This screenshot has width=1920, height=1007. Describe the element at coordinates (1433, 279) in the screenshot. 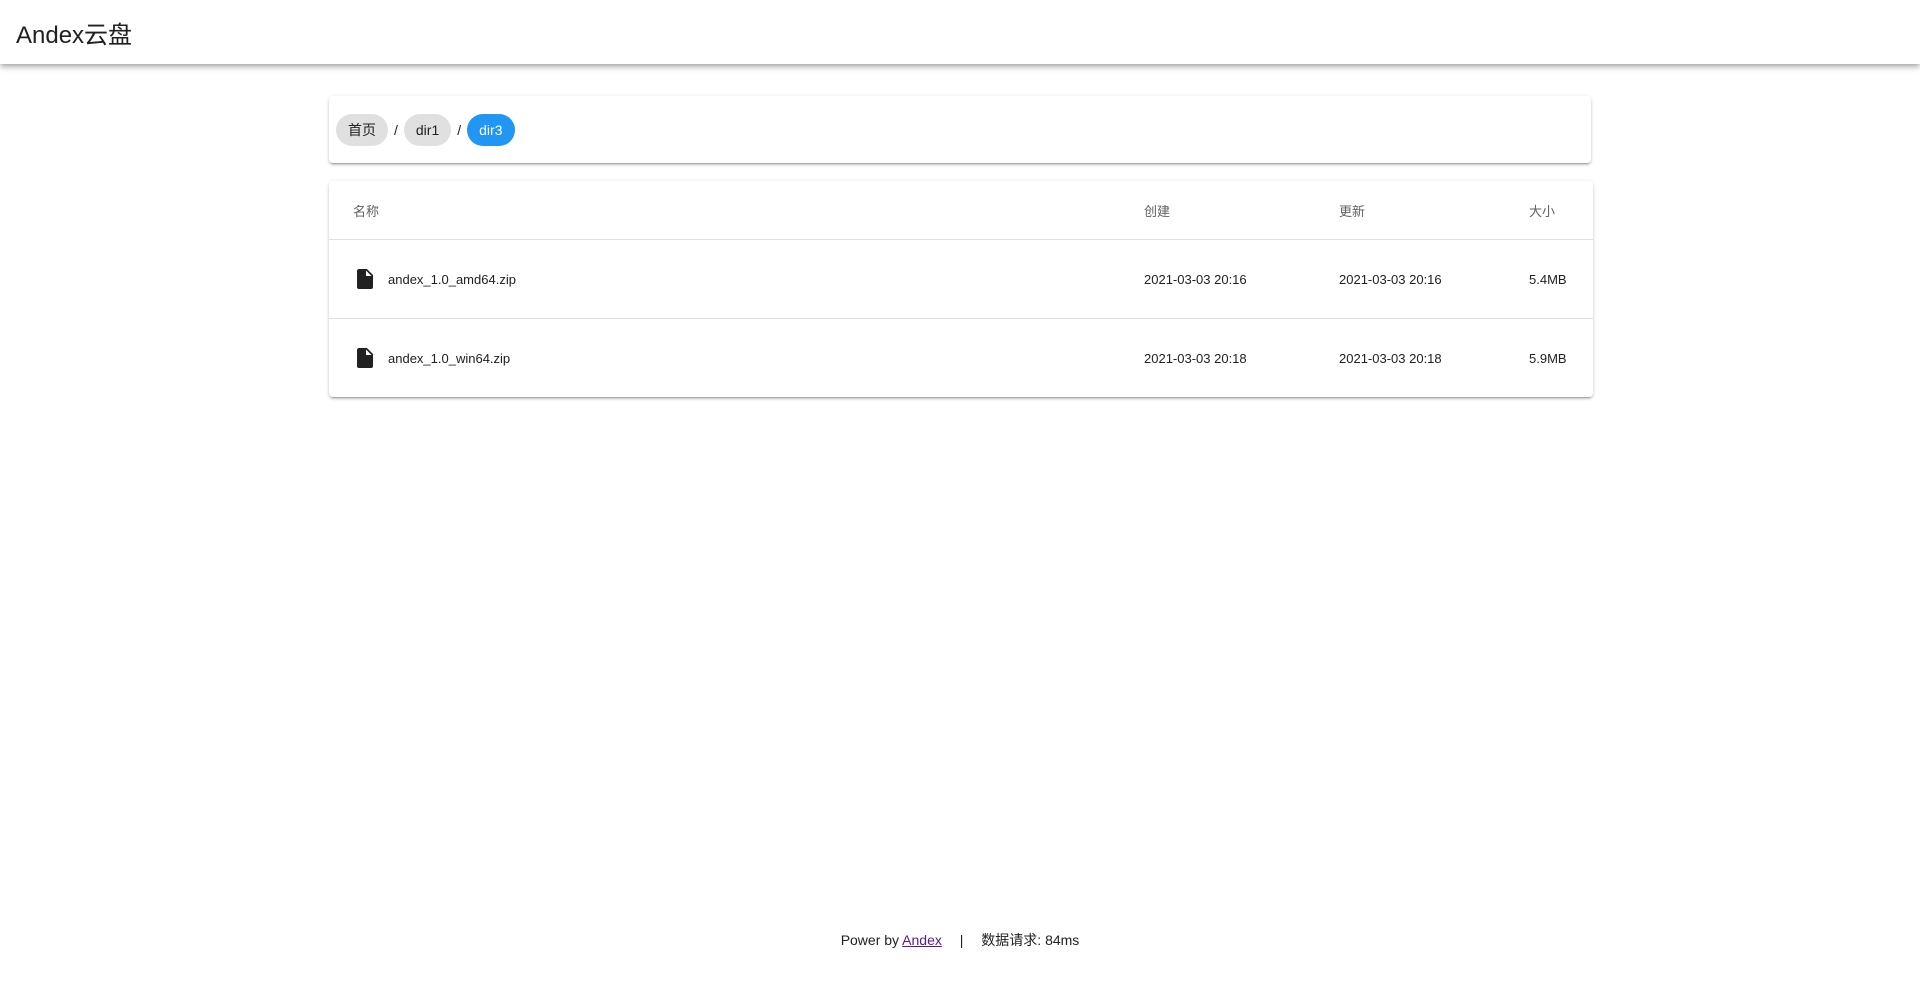

I see `file-updated: 2021-03-03 20:16` at that location.